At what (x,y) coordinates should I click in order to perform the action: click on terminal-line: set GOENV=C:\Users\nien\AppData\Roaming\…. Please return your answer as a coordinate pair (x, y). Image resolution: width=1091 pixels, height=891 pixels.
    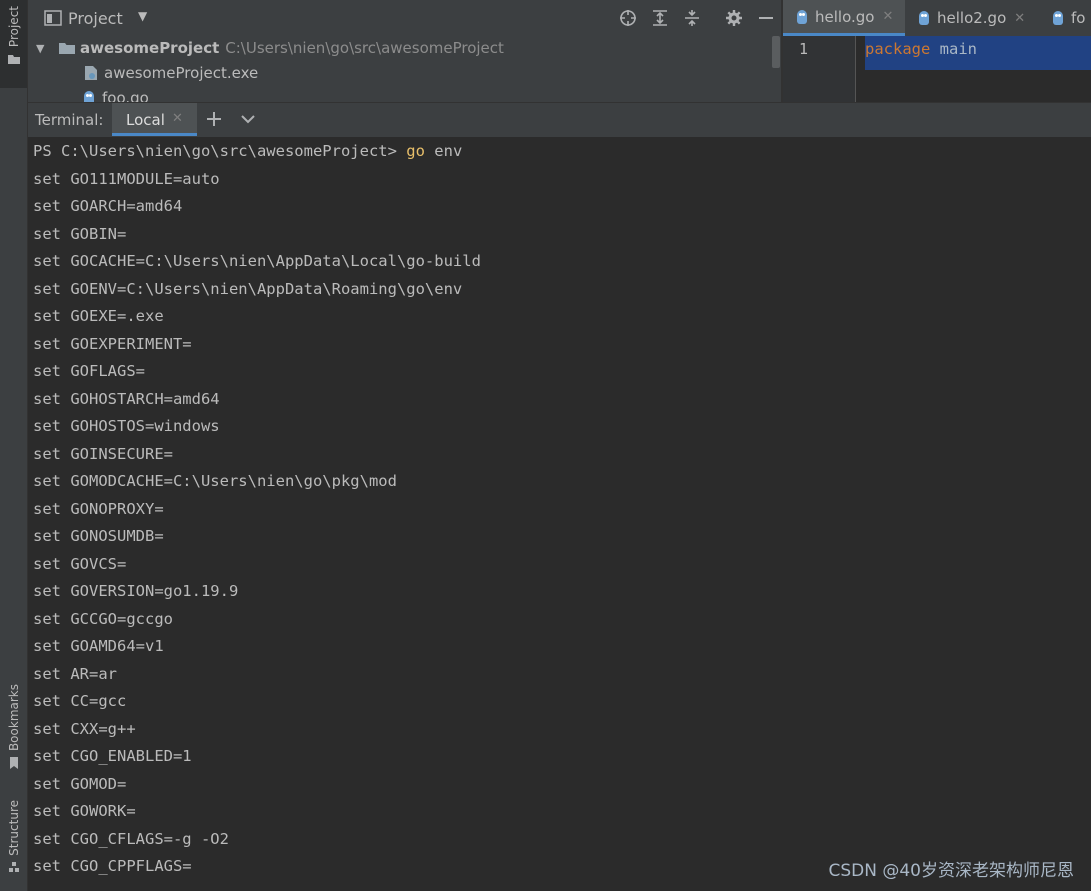
    Looking at the image, I should click on (248, 288).